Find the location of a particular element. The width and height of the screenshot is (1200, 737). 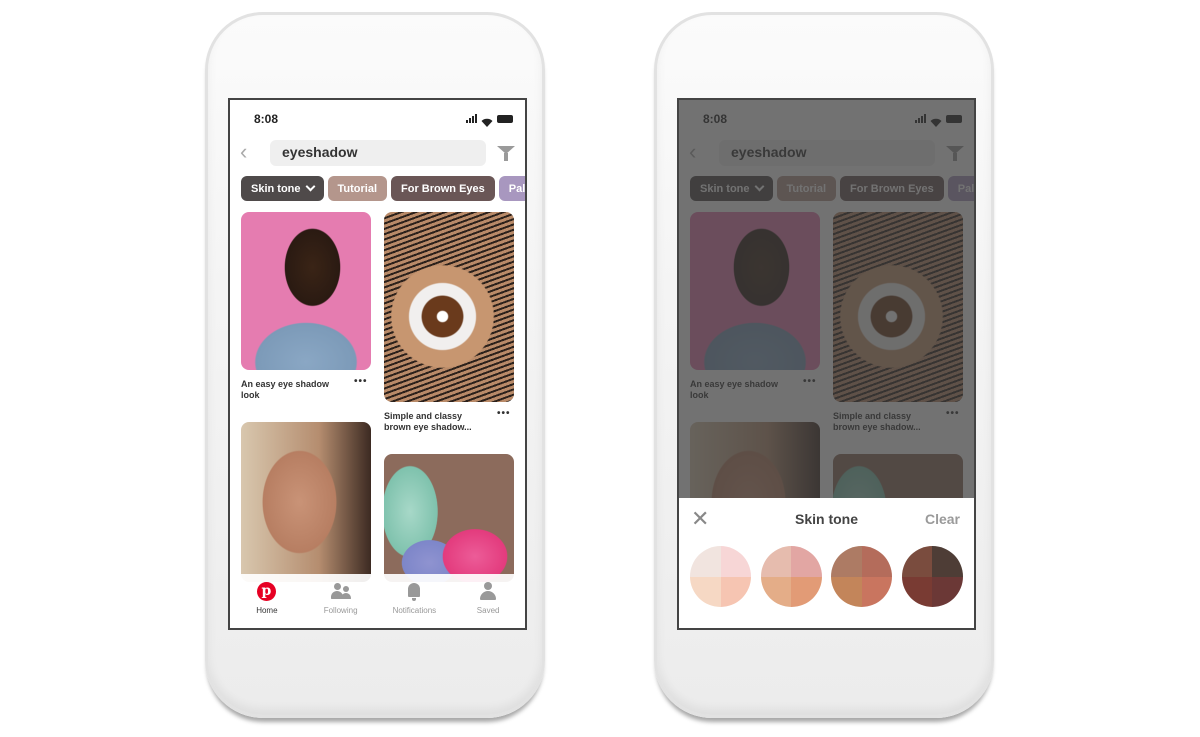

tab-following: Following is located at coordinates (341, 605).